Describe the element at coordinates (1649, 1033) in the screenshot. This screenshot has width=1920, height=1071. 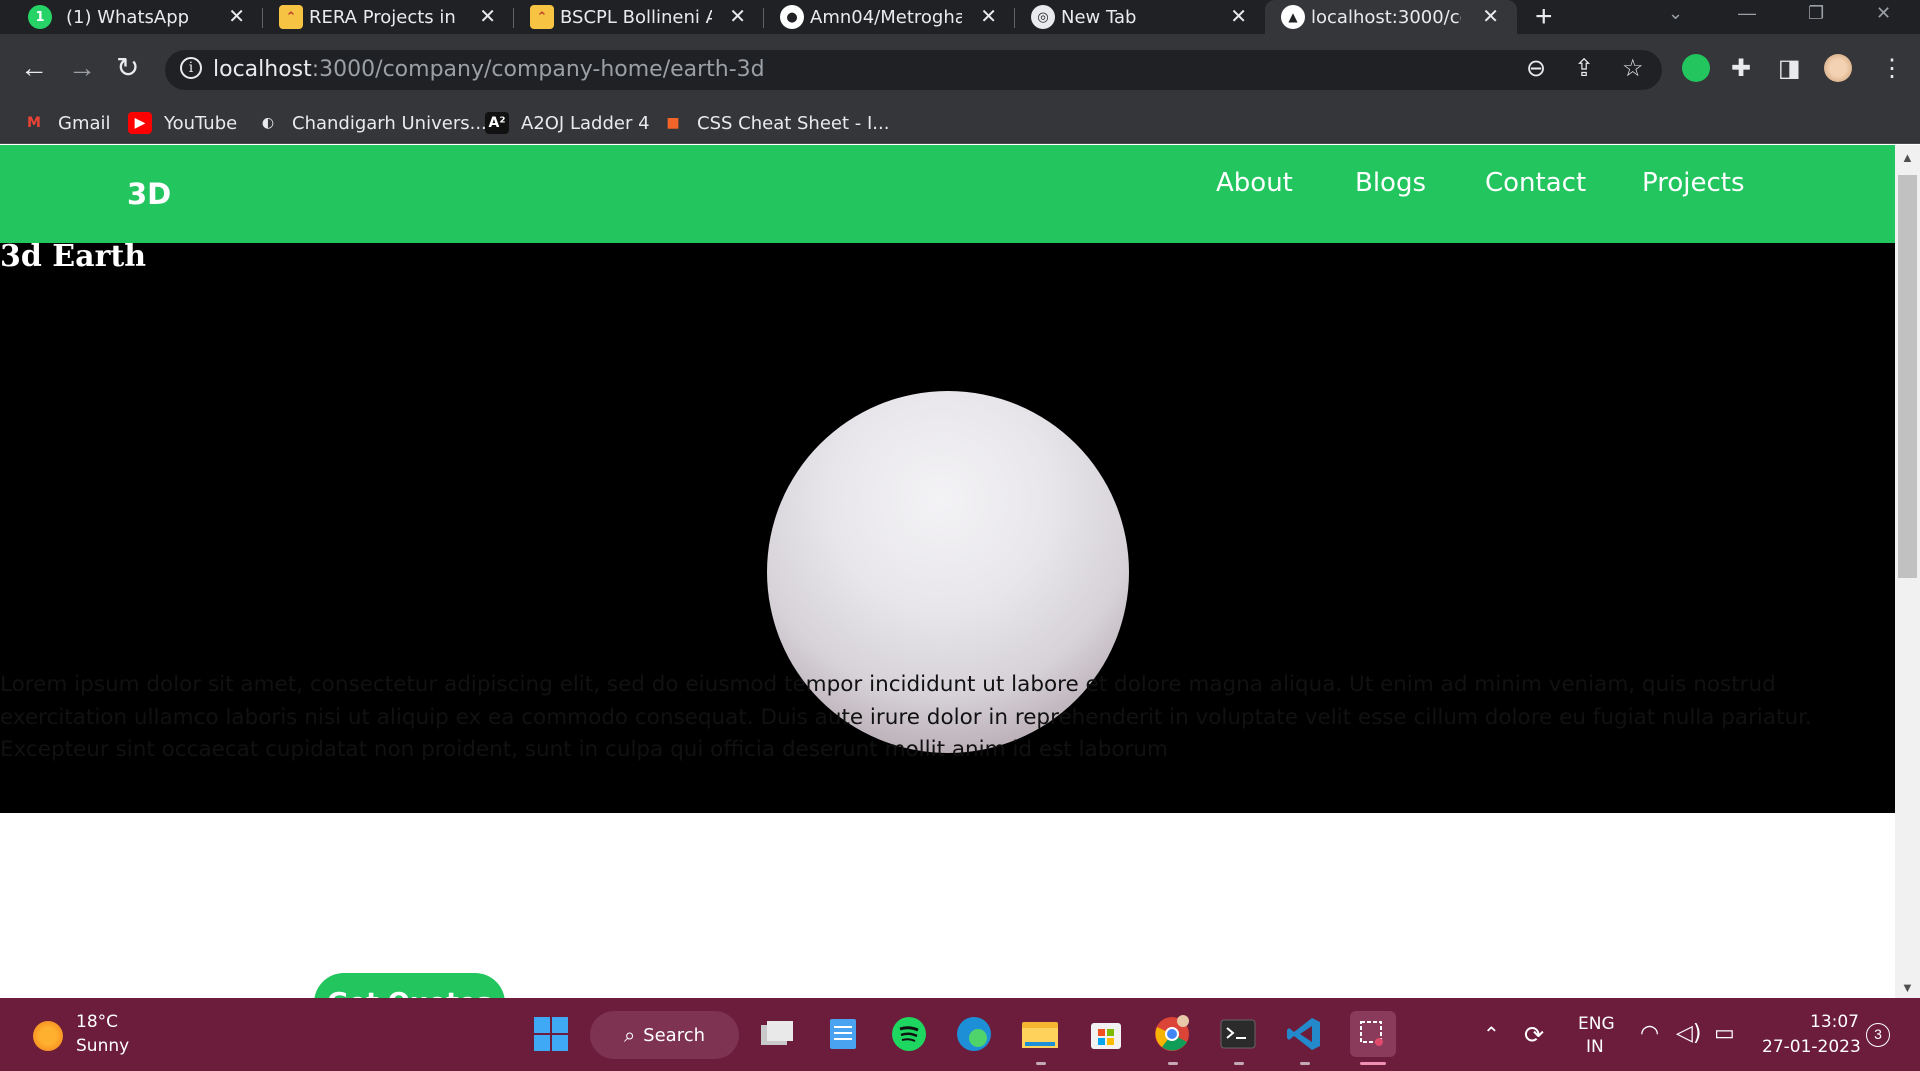
I see `wifi-icon: ◠` at that location.